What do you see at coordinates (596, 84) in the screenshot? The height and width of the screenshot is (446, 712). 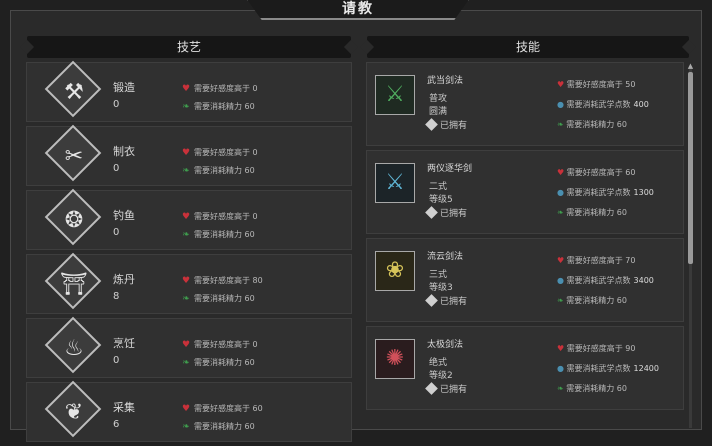 I see `affection-requirement: ♥ 需要好感度高于 50` at bounding box center [596, 84].